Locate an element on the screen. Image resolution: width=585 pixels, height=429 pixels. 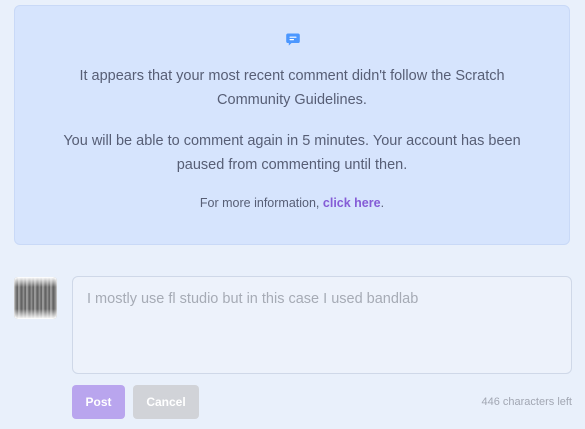
speech-bubble-icon is located at coordinates (293, 39).